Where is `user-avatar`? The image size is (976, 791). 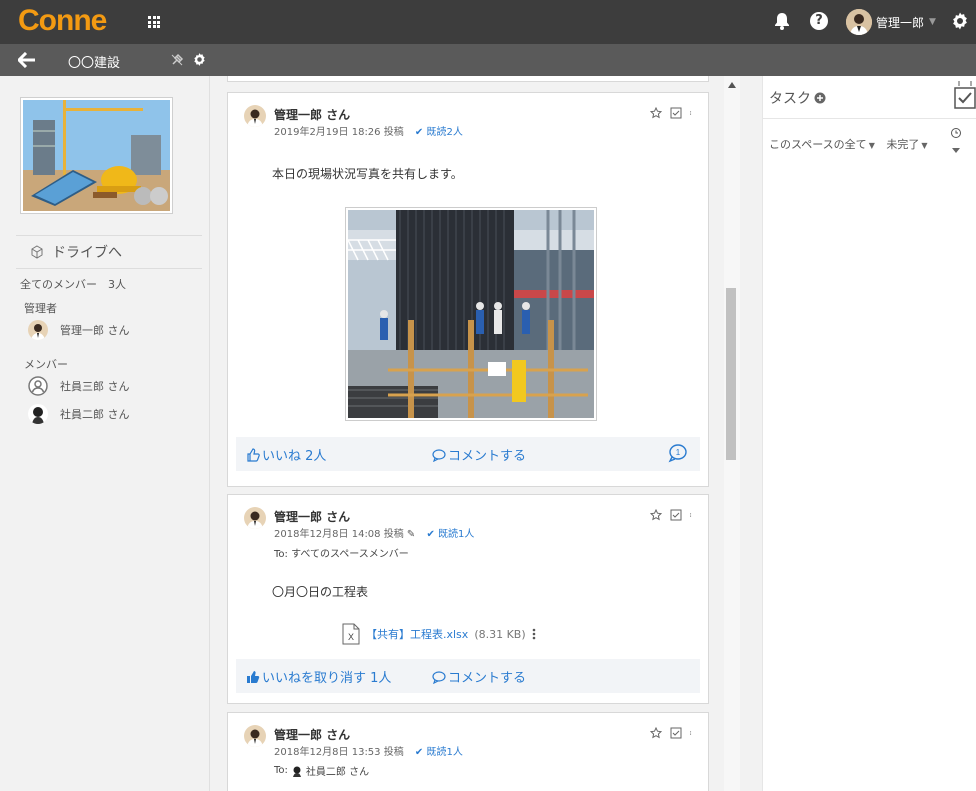 user-avatar is located at coordinates (859, 22).